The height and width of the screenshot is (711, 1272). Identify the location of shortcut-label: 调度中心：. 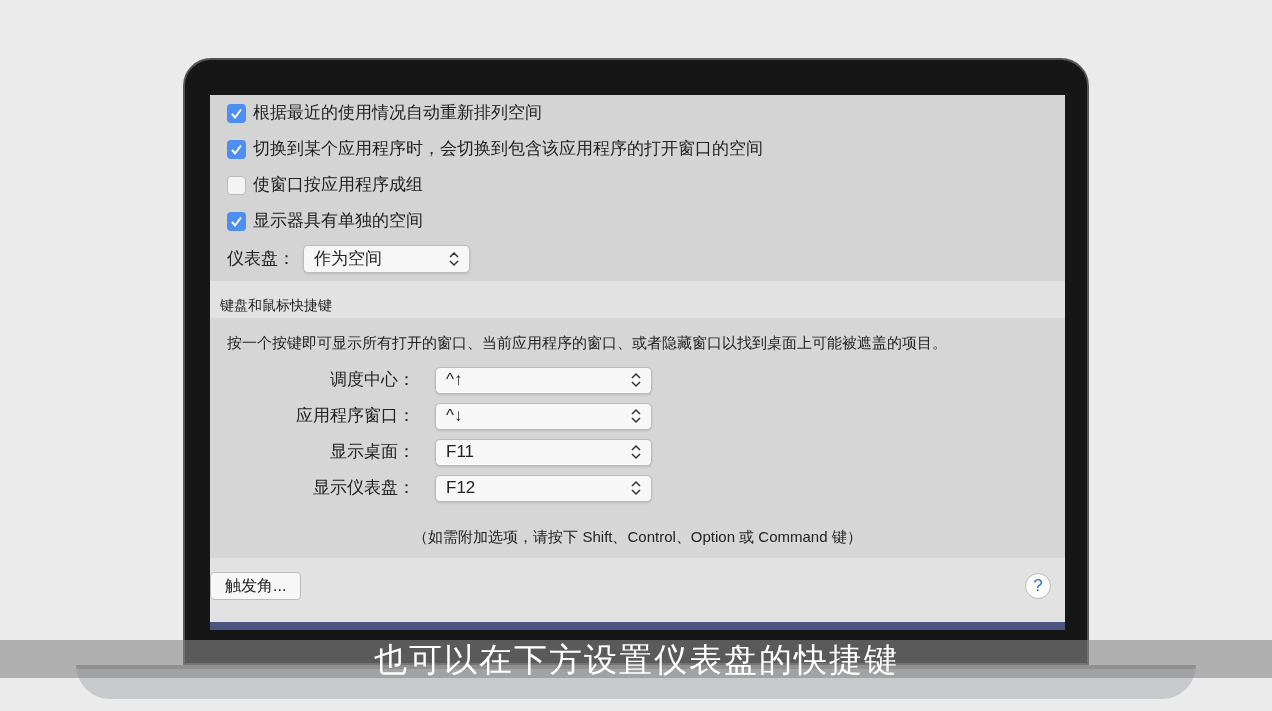
(372, 380).